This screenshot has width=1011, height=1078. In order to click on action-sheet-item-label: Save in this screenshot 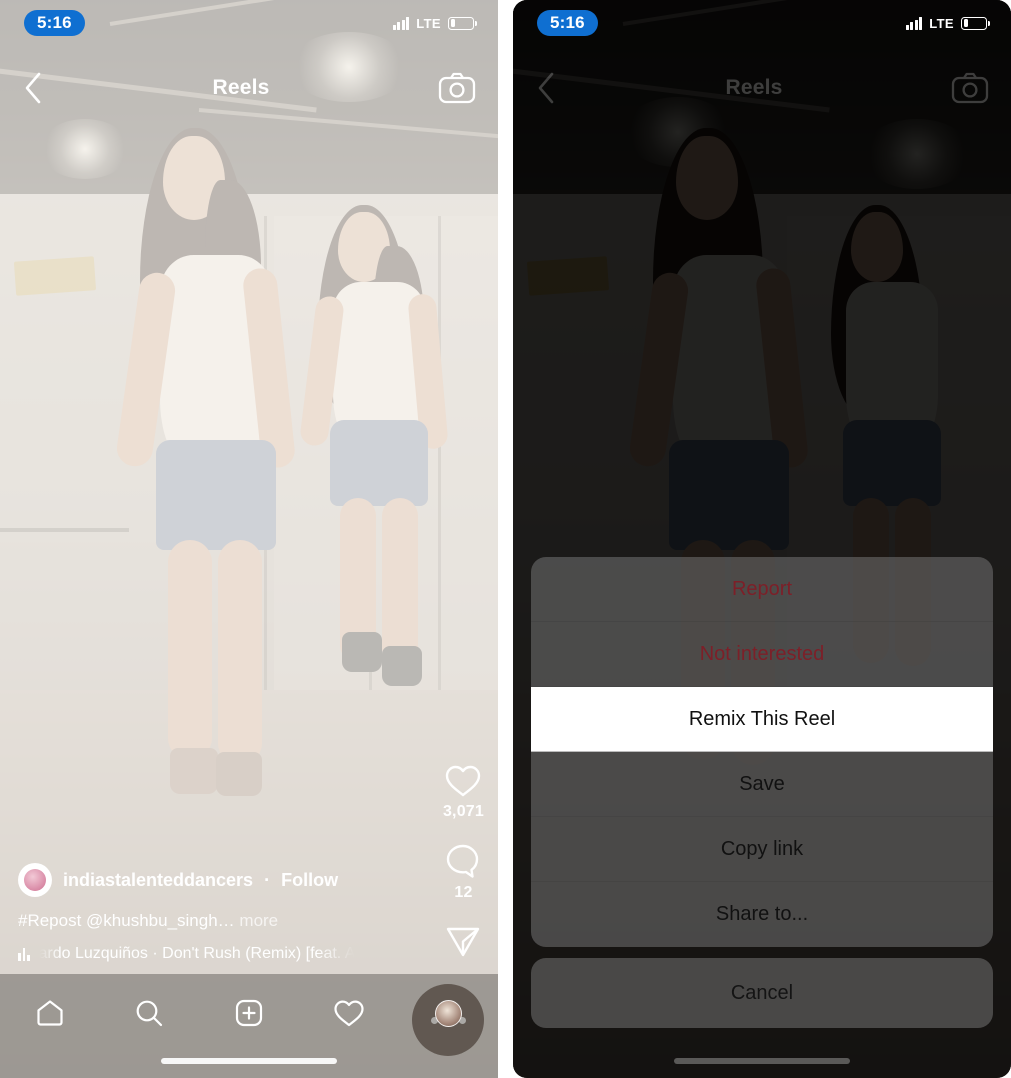, I will do `click(762, 783)`.